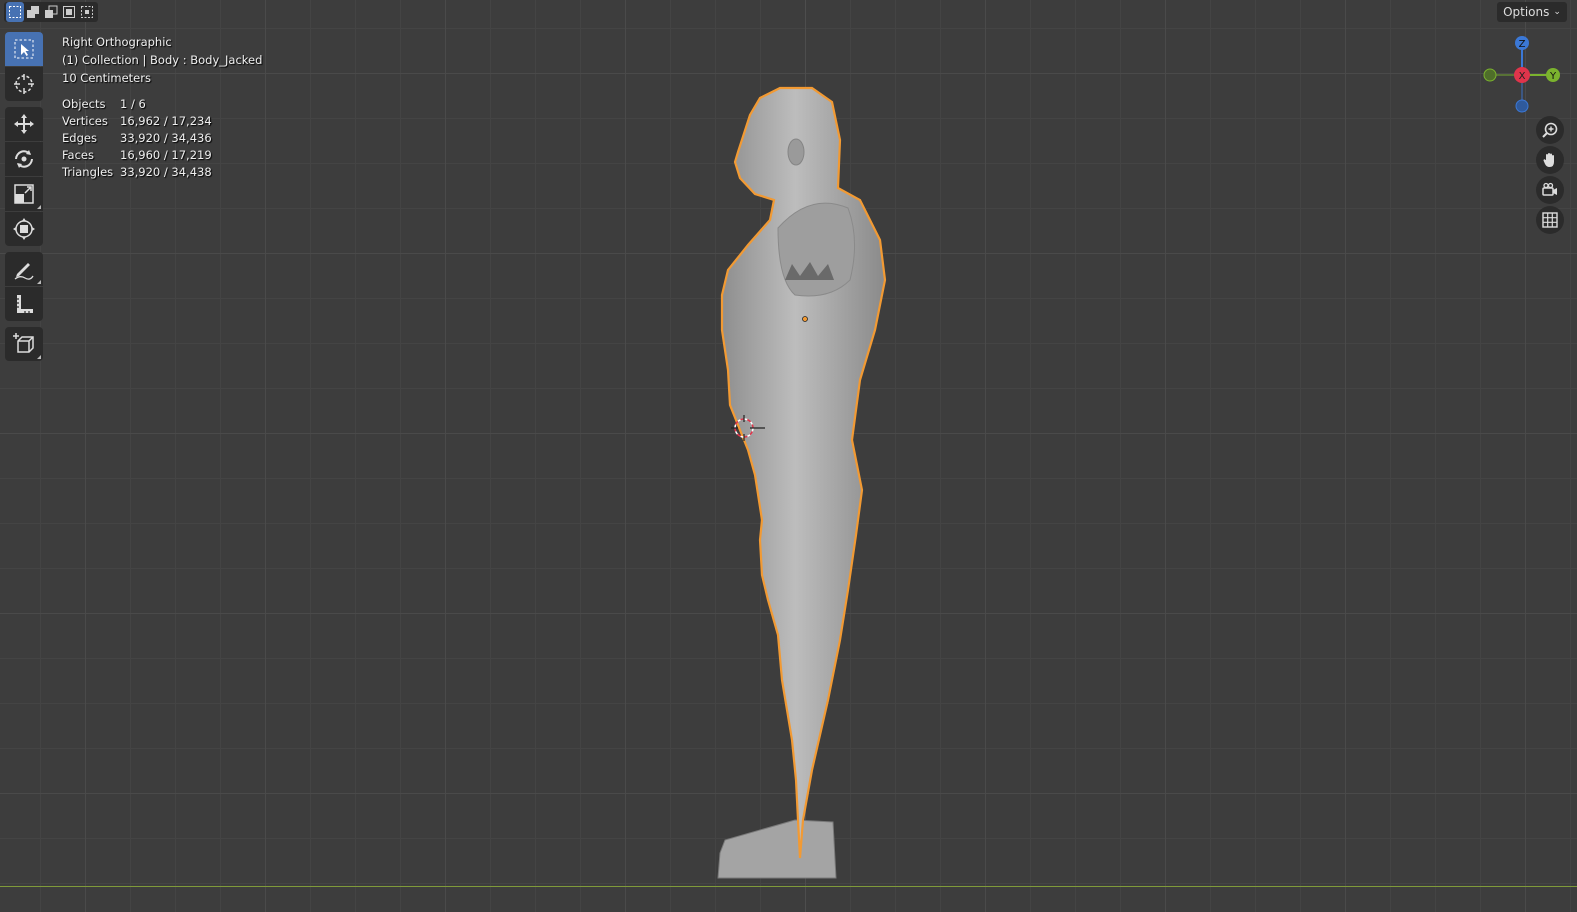 This screenshot has width=1577, height=912. I want to click on gizmo-z-label: Z, so click(1522, 44).